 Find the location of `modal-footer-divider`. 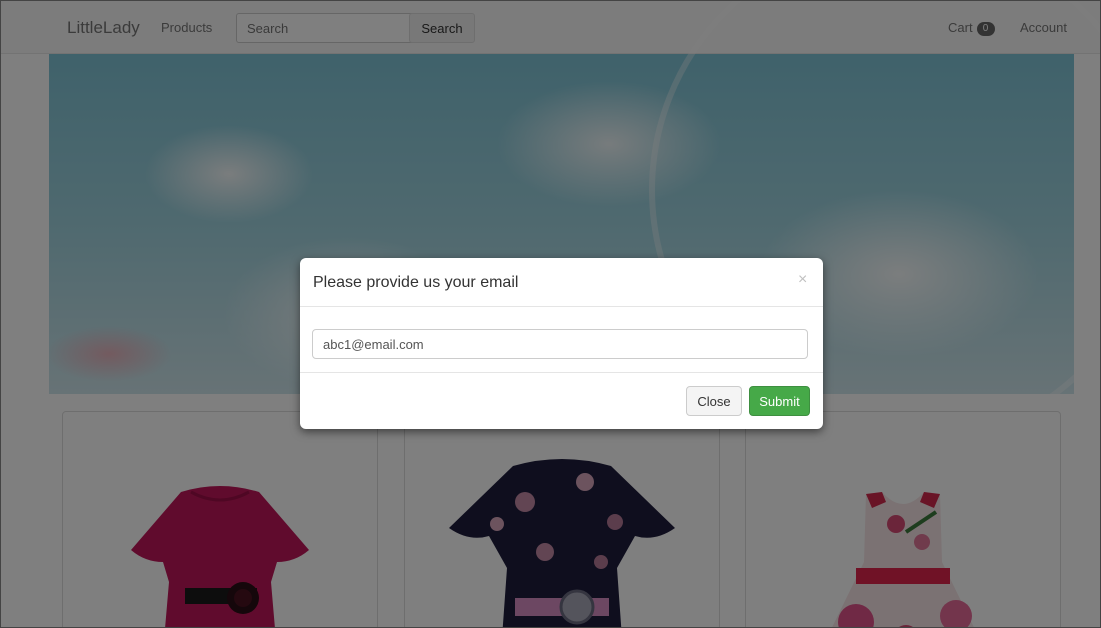

modal-footer-divider is located at coordinates (561, 372).